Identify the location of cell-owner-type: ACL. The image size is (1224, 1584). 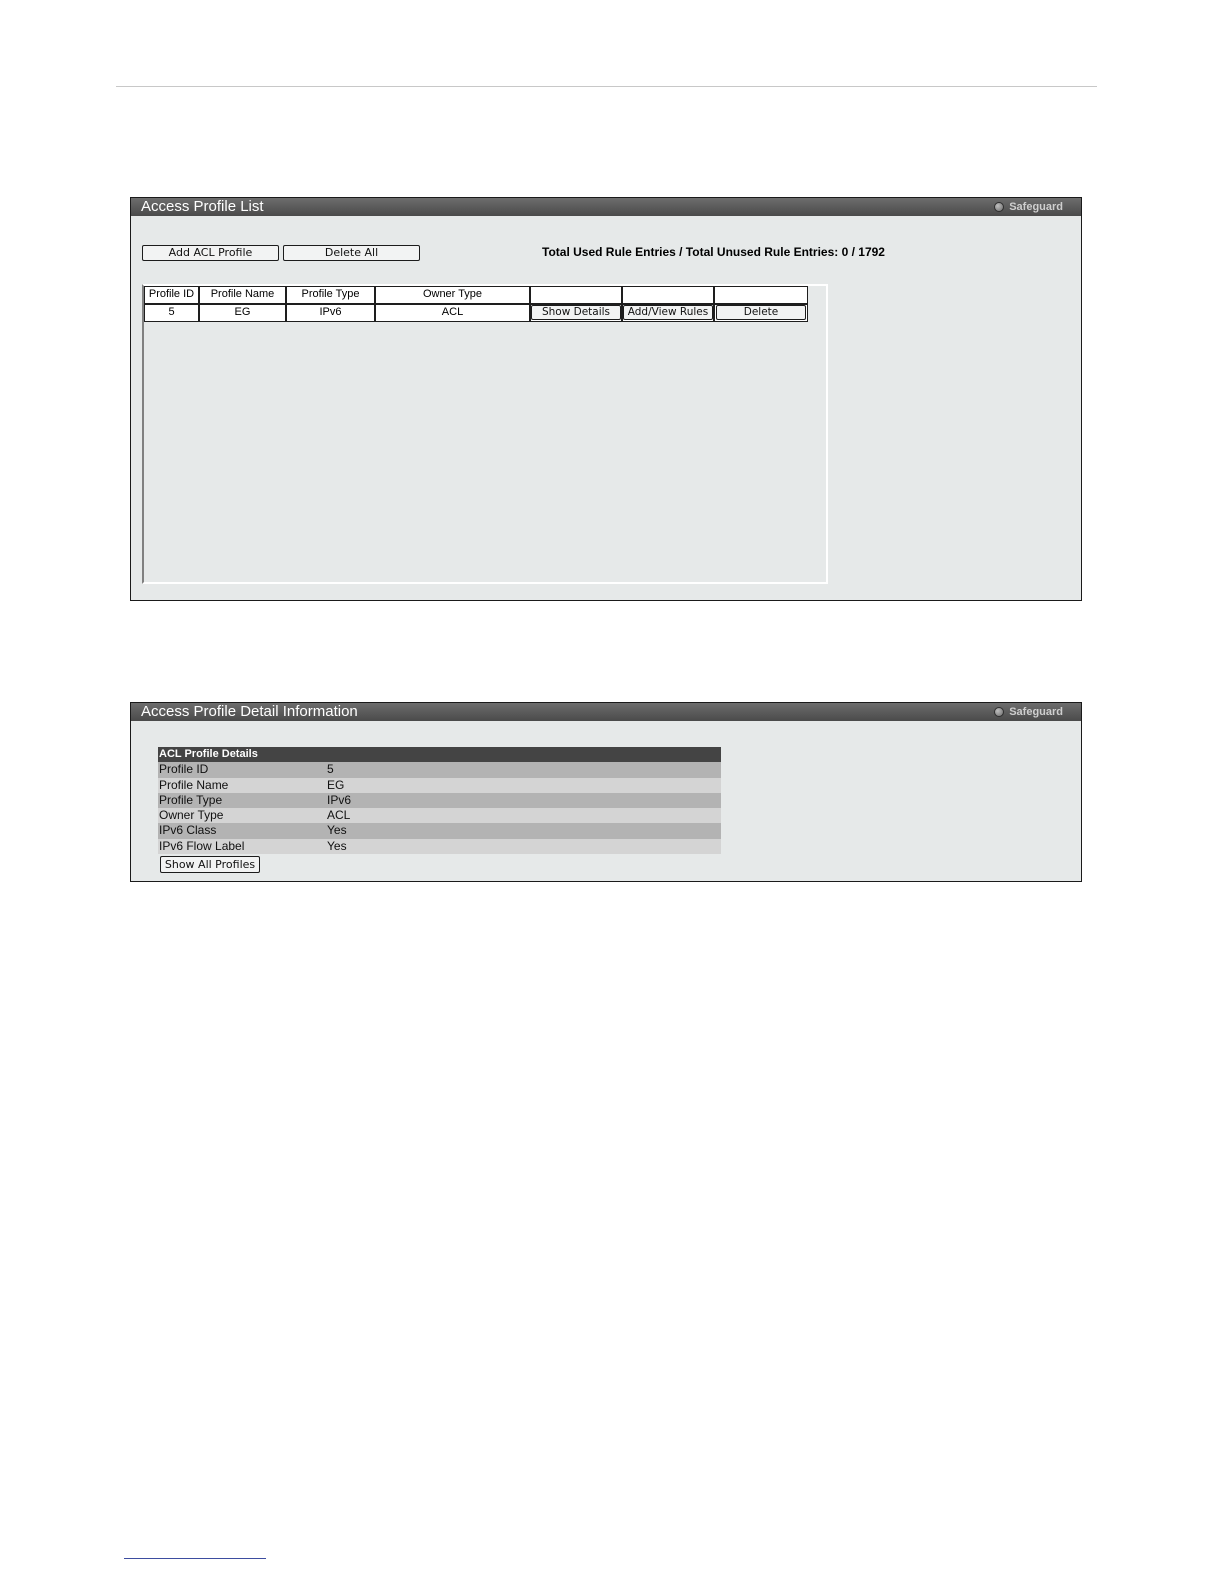
(452, 313).